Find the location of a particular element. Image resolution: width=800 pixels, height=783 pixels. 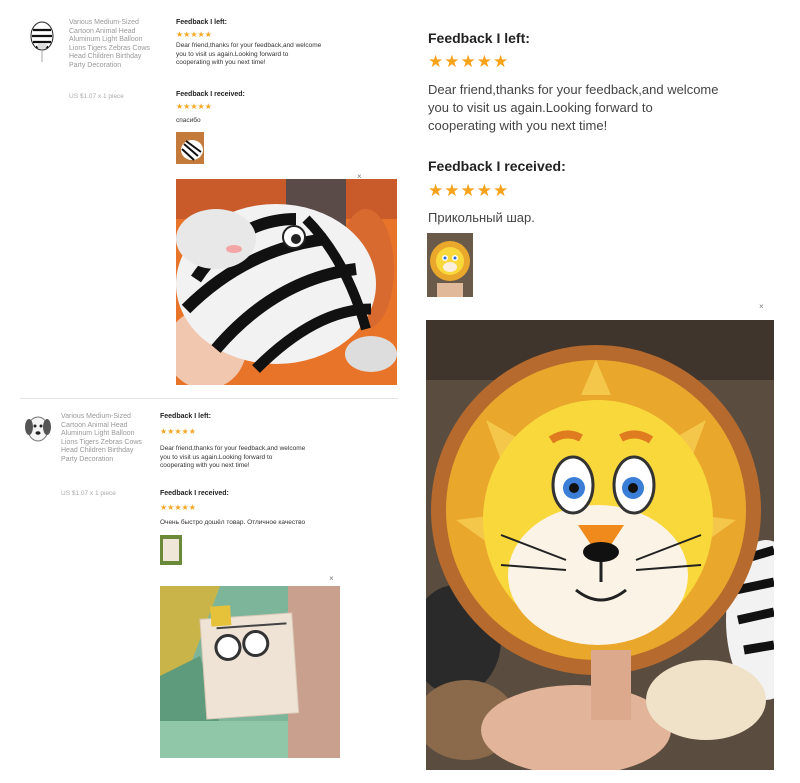

card-photo-thumb-icon is located at coordinates (171, 550).